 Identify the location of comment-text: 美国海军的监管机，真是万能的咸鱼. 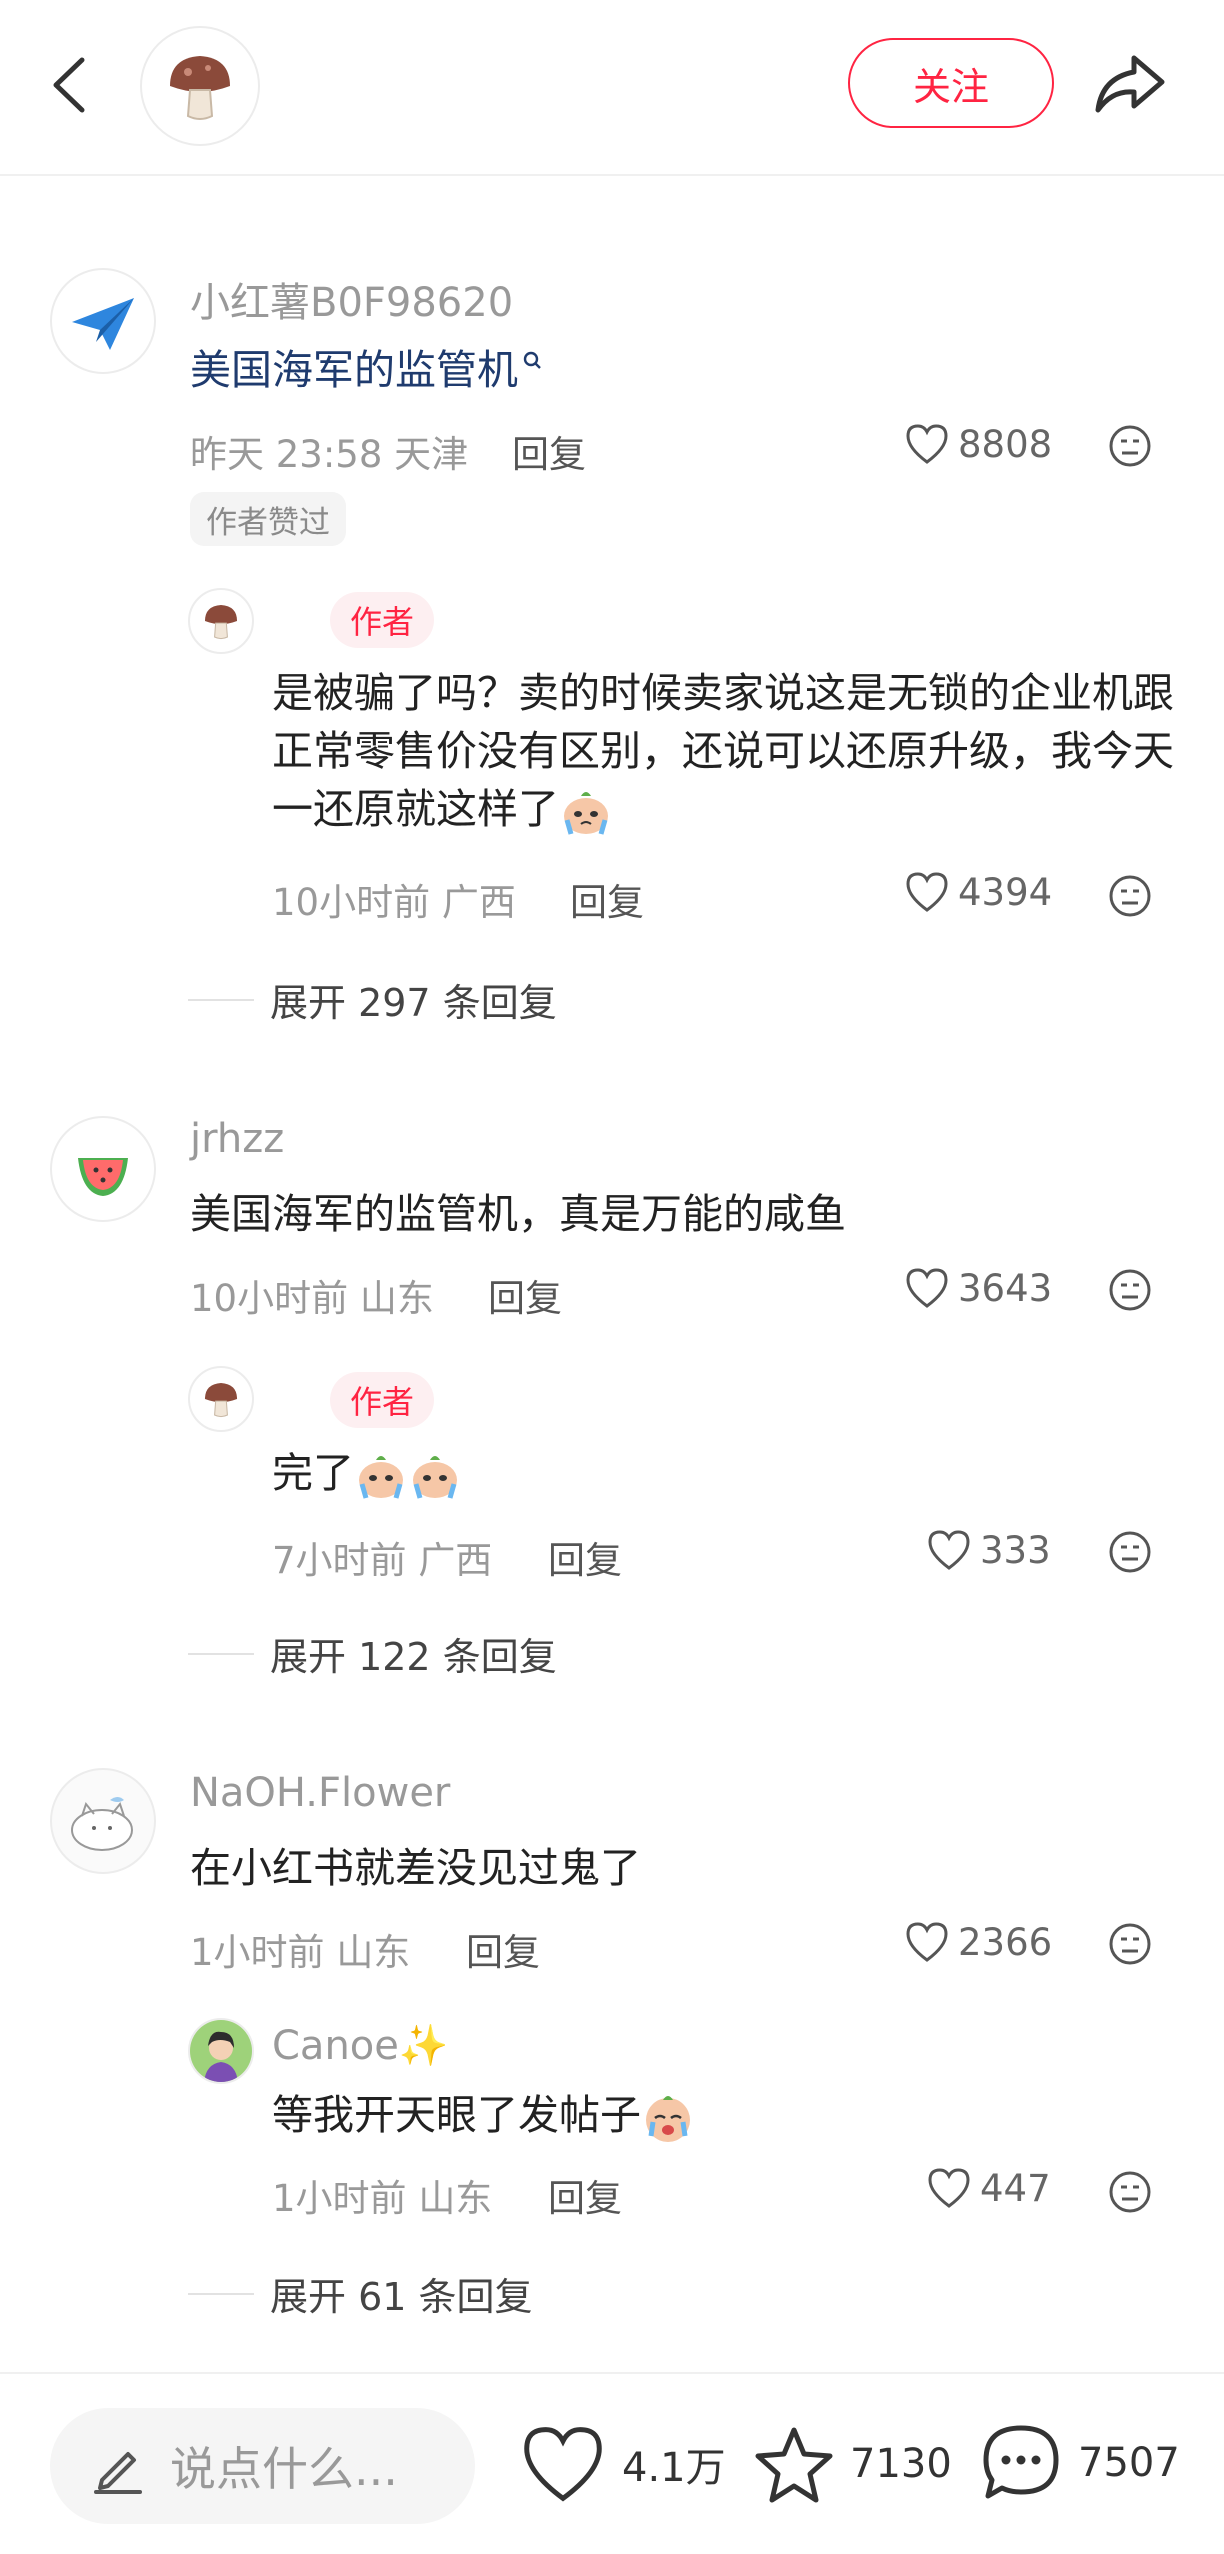
(518, 1214).